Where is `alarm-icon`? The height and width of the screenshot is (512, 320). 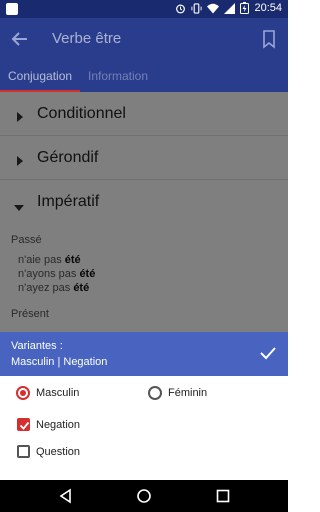 alarm-icon is located at coordinates (180, 8).